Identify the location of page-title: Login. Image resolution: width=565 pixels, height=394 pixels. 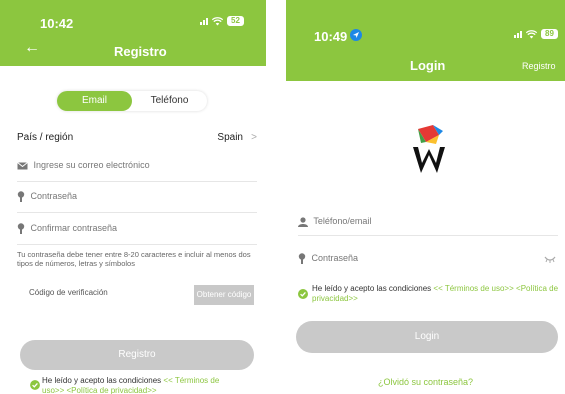
(428, 65).